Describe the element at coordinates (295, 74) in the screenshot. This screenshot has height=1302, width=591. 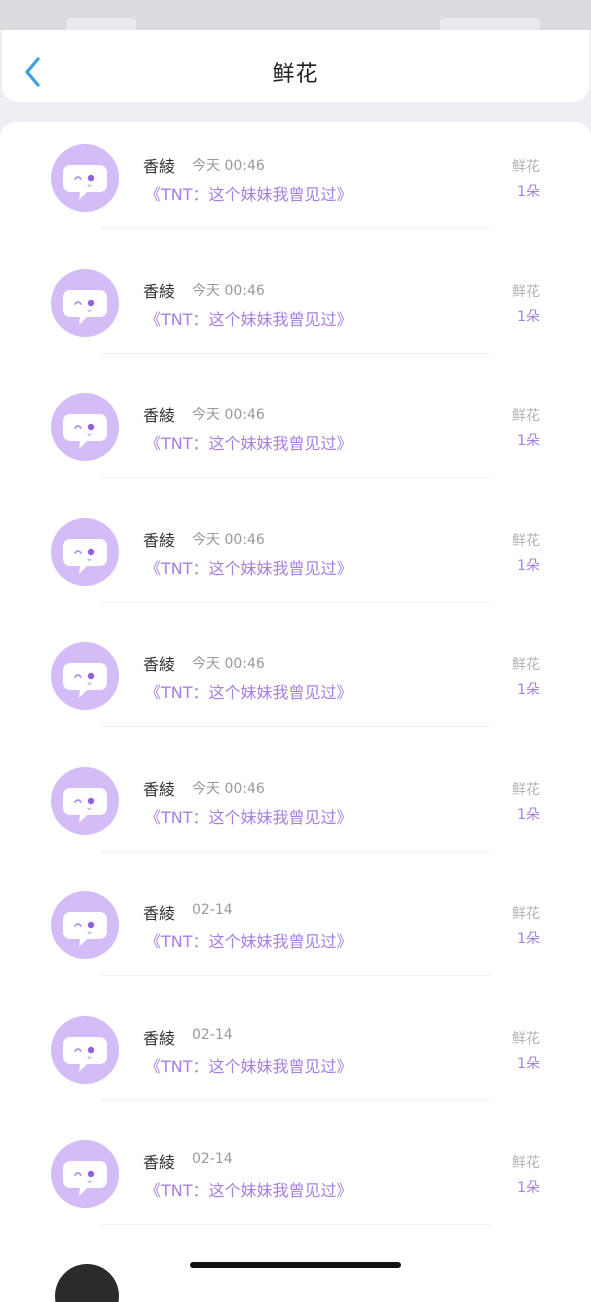
I see `page-title: 鲜花` at that location.